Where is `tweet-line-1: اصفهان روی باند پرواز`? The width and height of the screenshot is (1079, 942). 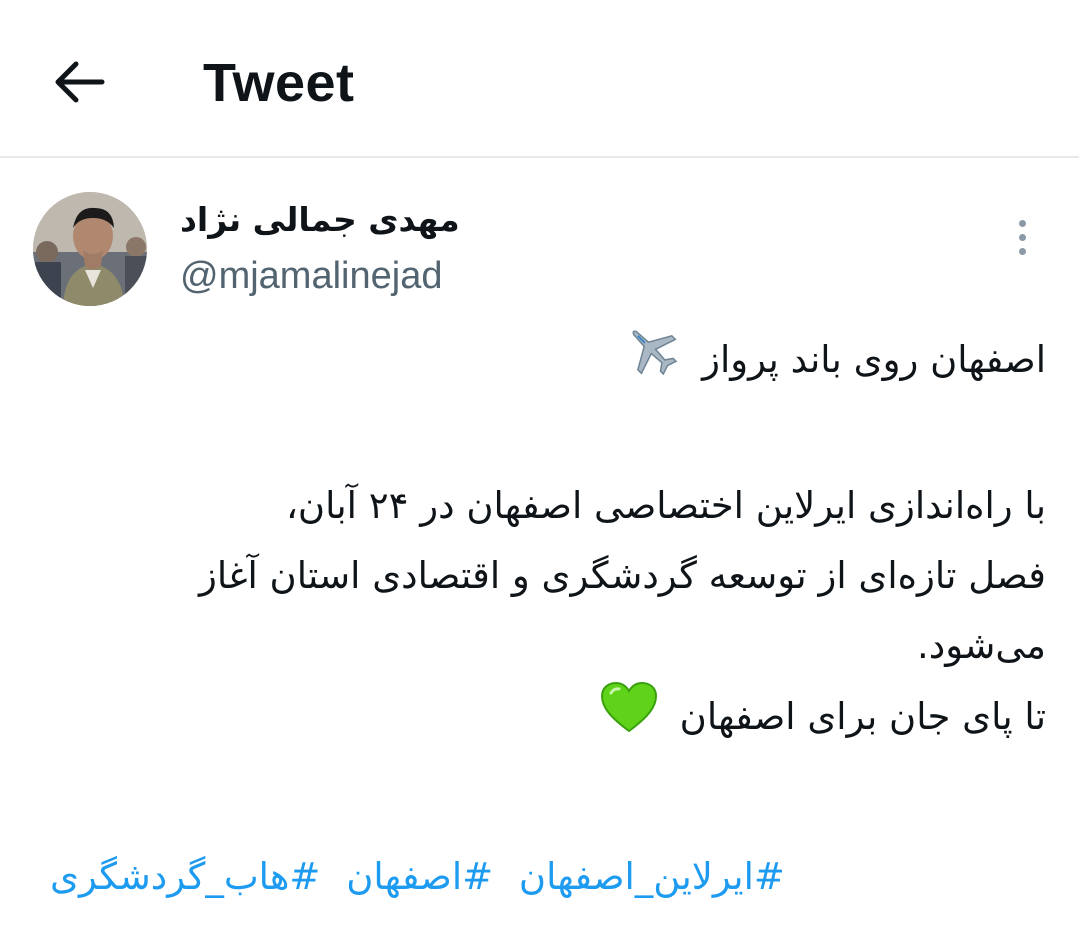
tweet-line-1: اصفهان روی باند پرواز is located at coordinates (541, 361).